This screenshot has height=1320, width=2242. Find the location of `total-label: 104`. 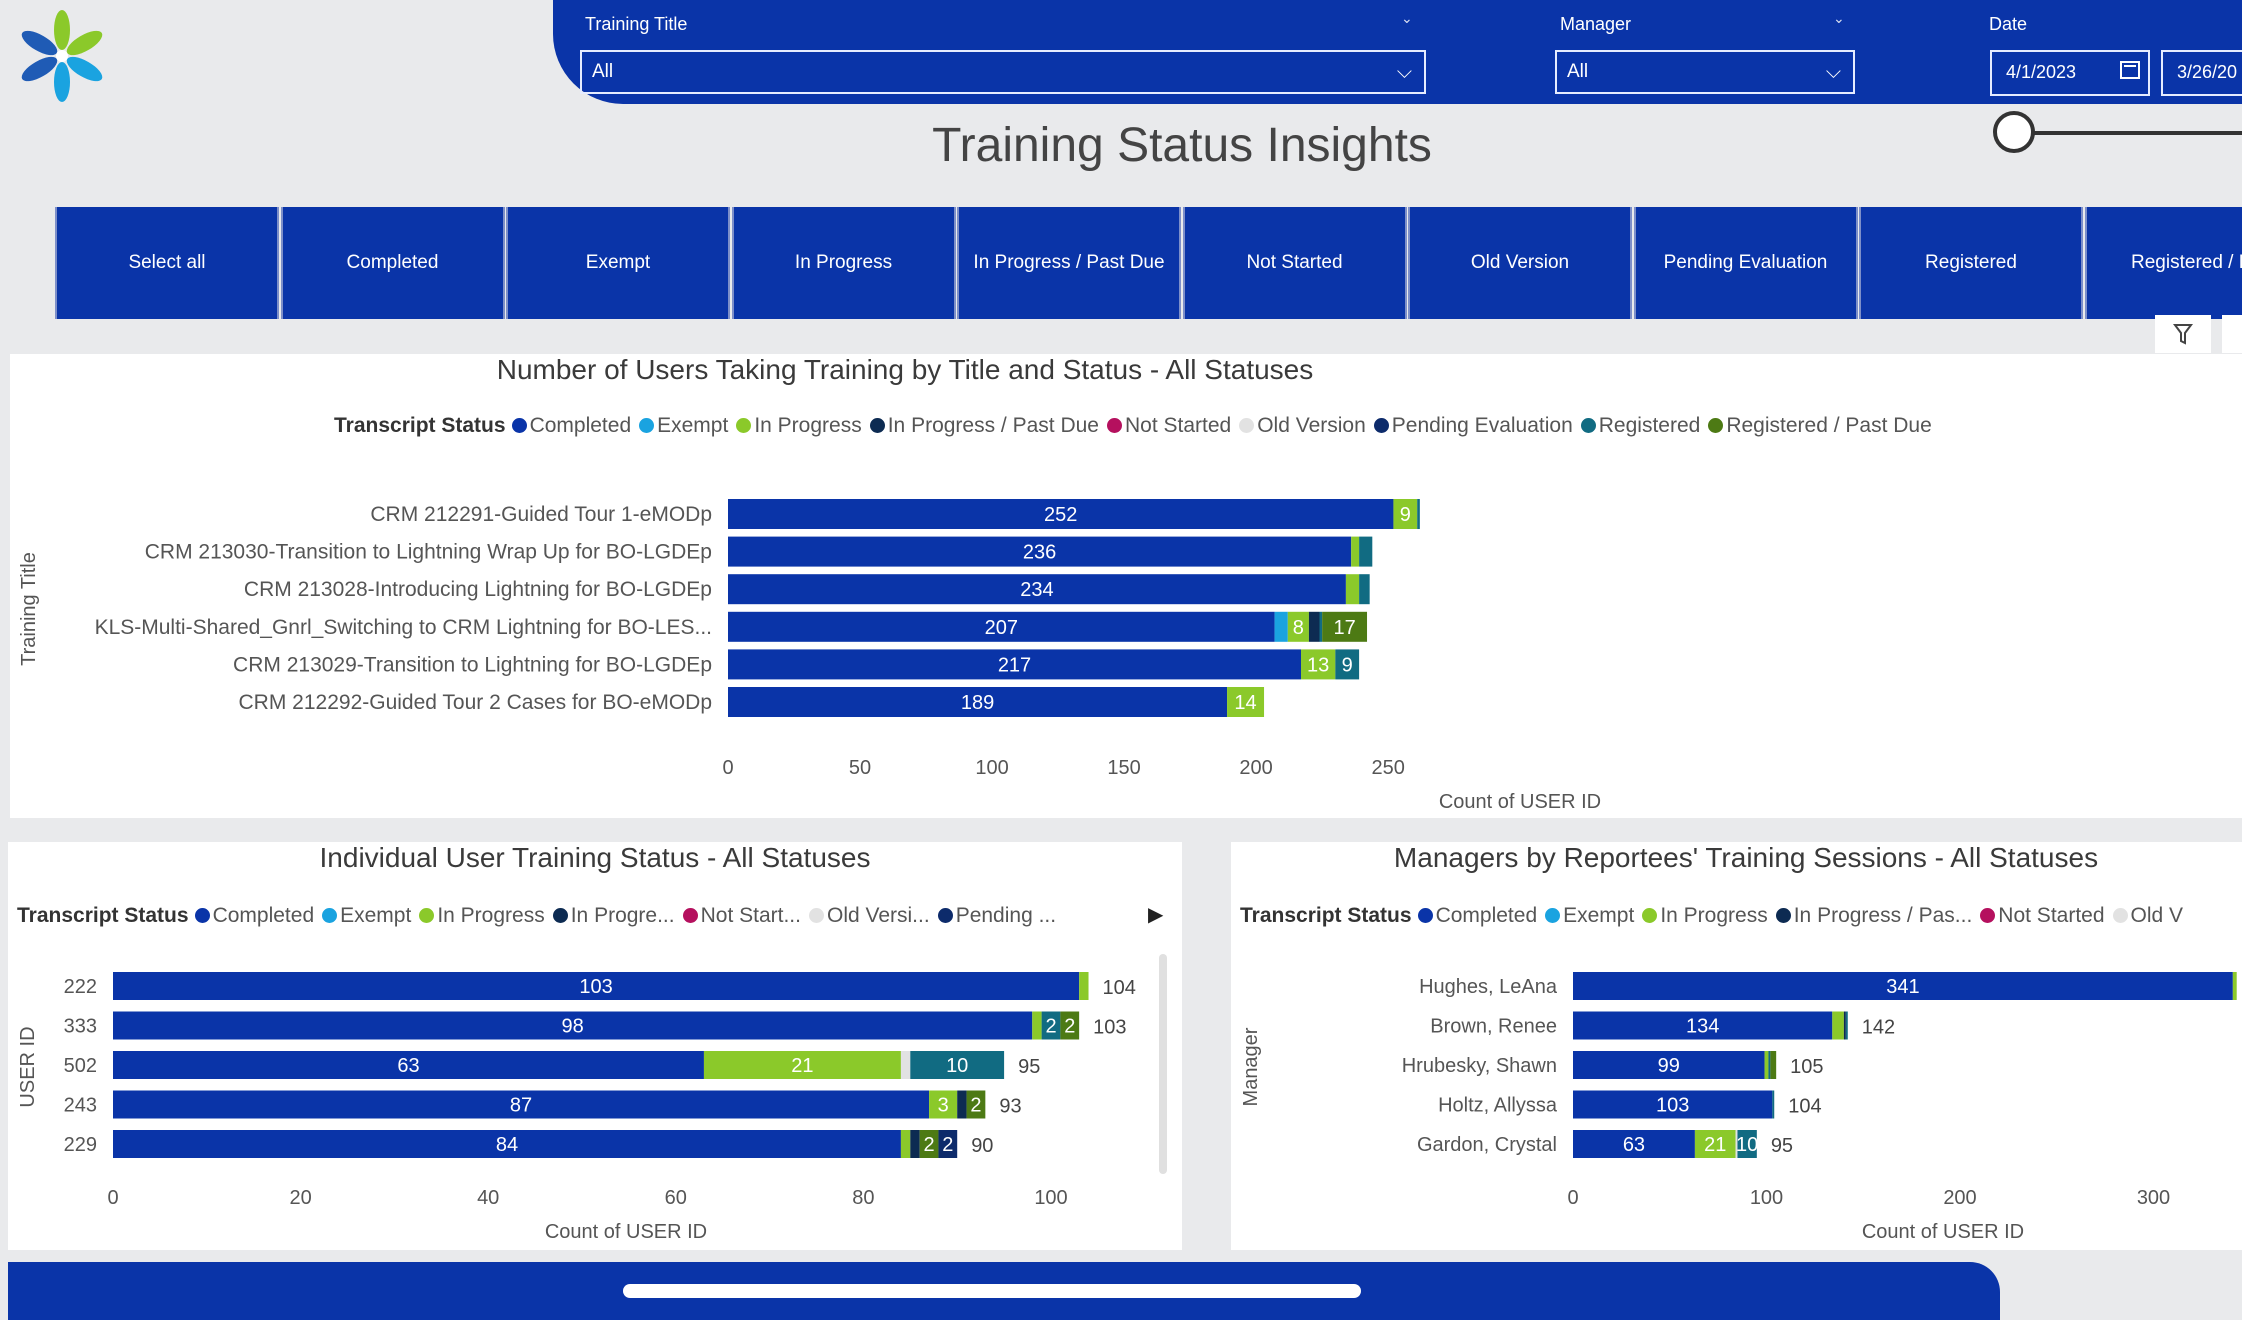

total-label: 104 is located at coordinates (1804, 1107).